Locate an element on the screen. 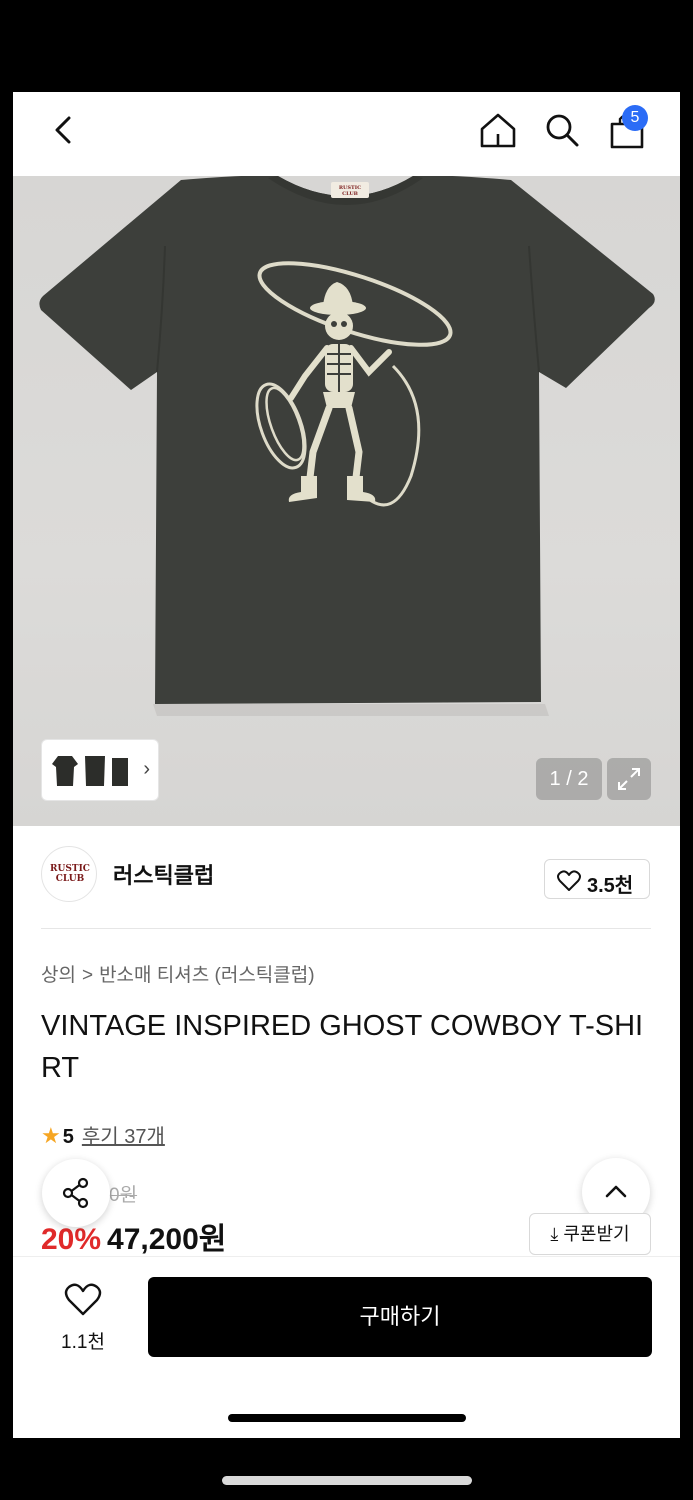 The height and width of the screenshot is (1500, 693). review-link: 후기 37개 is located at coordinates (123, 1137).